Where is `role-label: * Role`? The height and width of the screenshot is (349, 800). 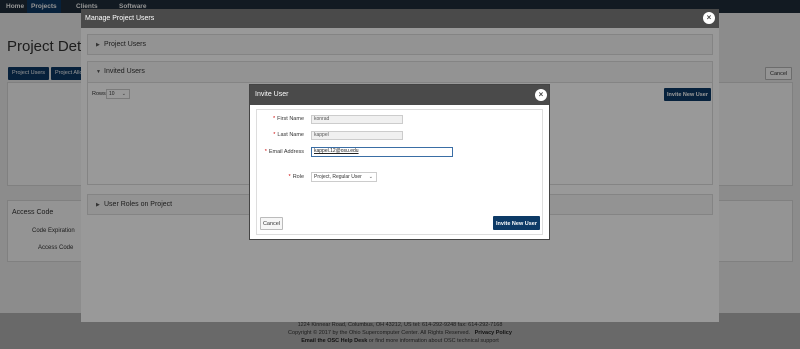
role-label: * Role is located at coordinates (296, 177).